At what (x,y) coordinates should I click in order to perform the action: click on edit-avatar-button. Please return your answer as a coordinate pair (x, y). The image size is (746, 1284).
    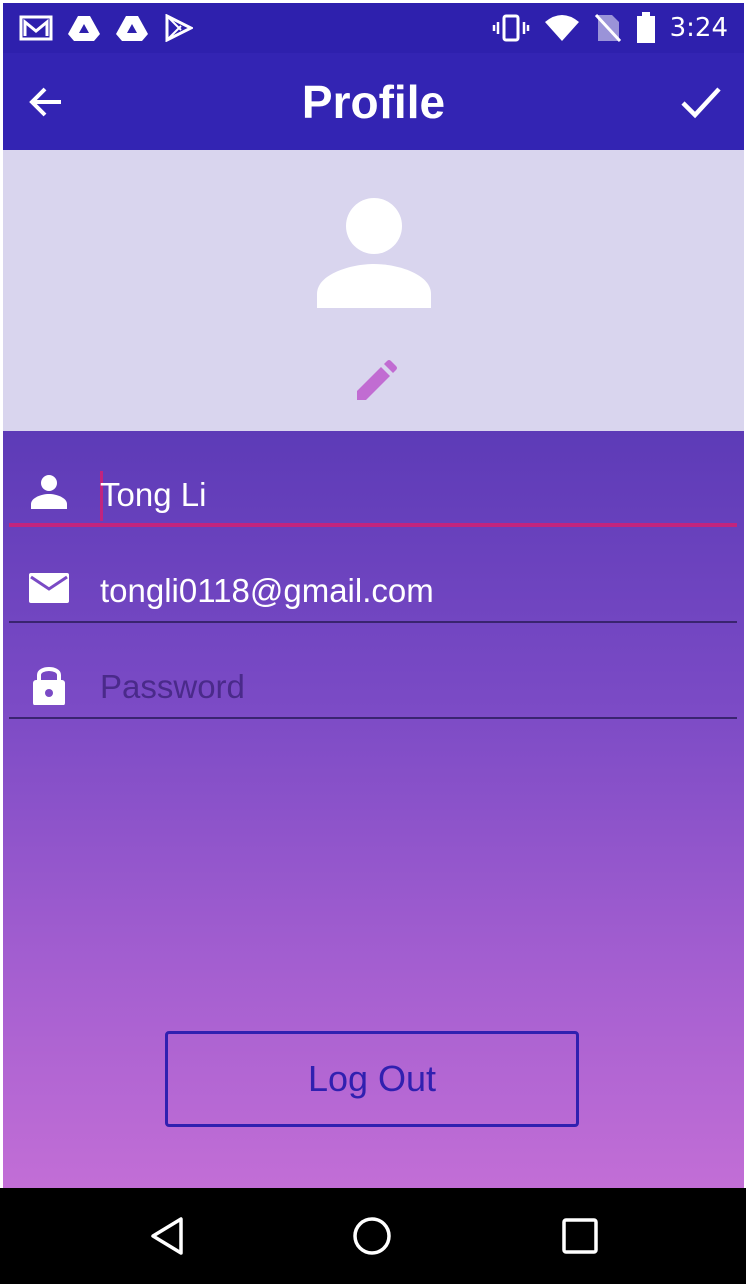
    Looking at the image, I should click on (375, 382).